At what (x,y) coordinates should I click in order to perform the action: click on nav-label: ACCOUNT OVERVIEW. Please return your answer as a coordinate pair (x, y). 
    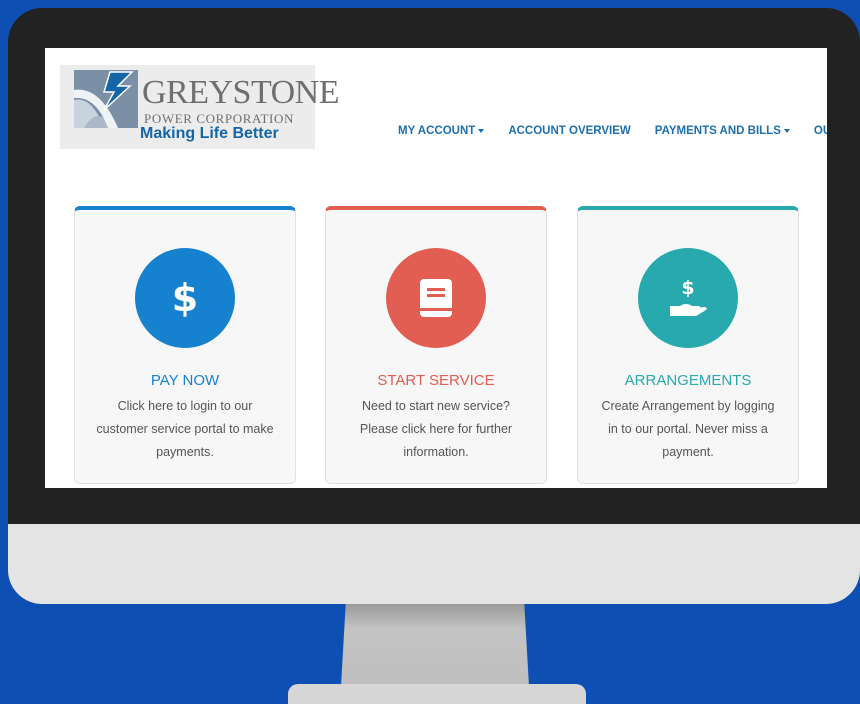
    Looking at the image, I should click on (569, 131).